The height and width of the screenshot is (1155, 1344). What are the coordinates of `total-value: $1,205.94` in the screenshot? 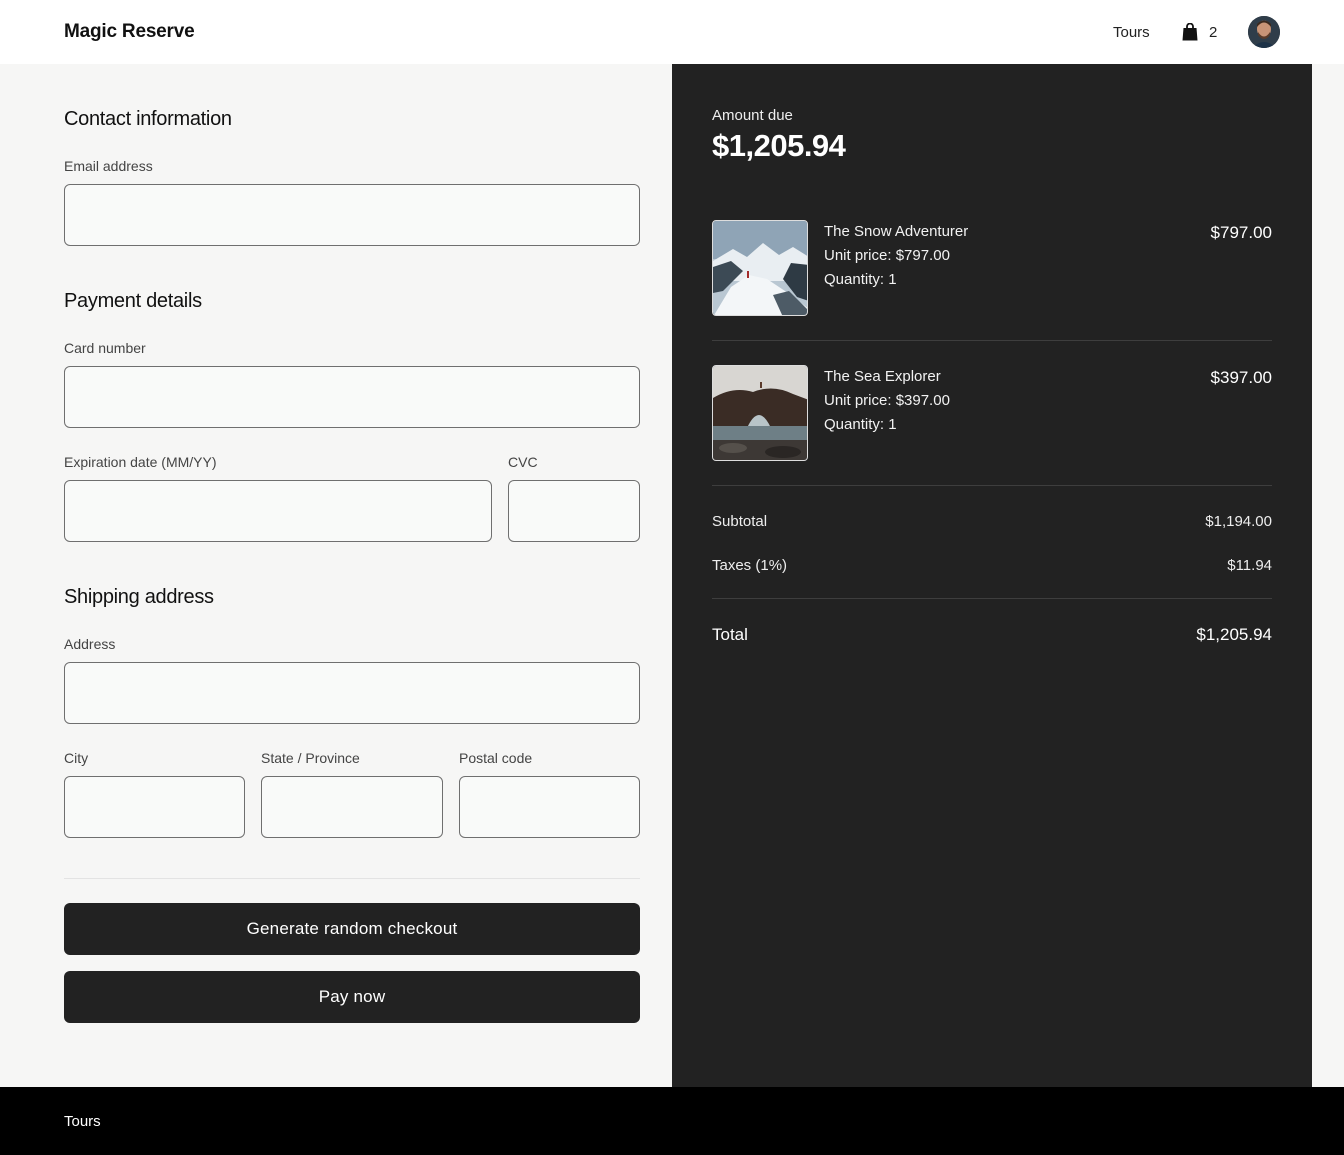 It's located at (1234, 634).